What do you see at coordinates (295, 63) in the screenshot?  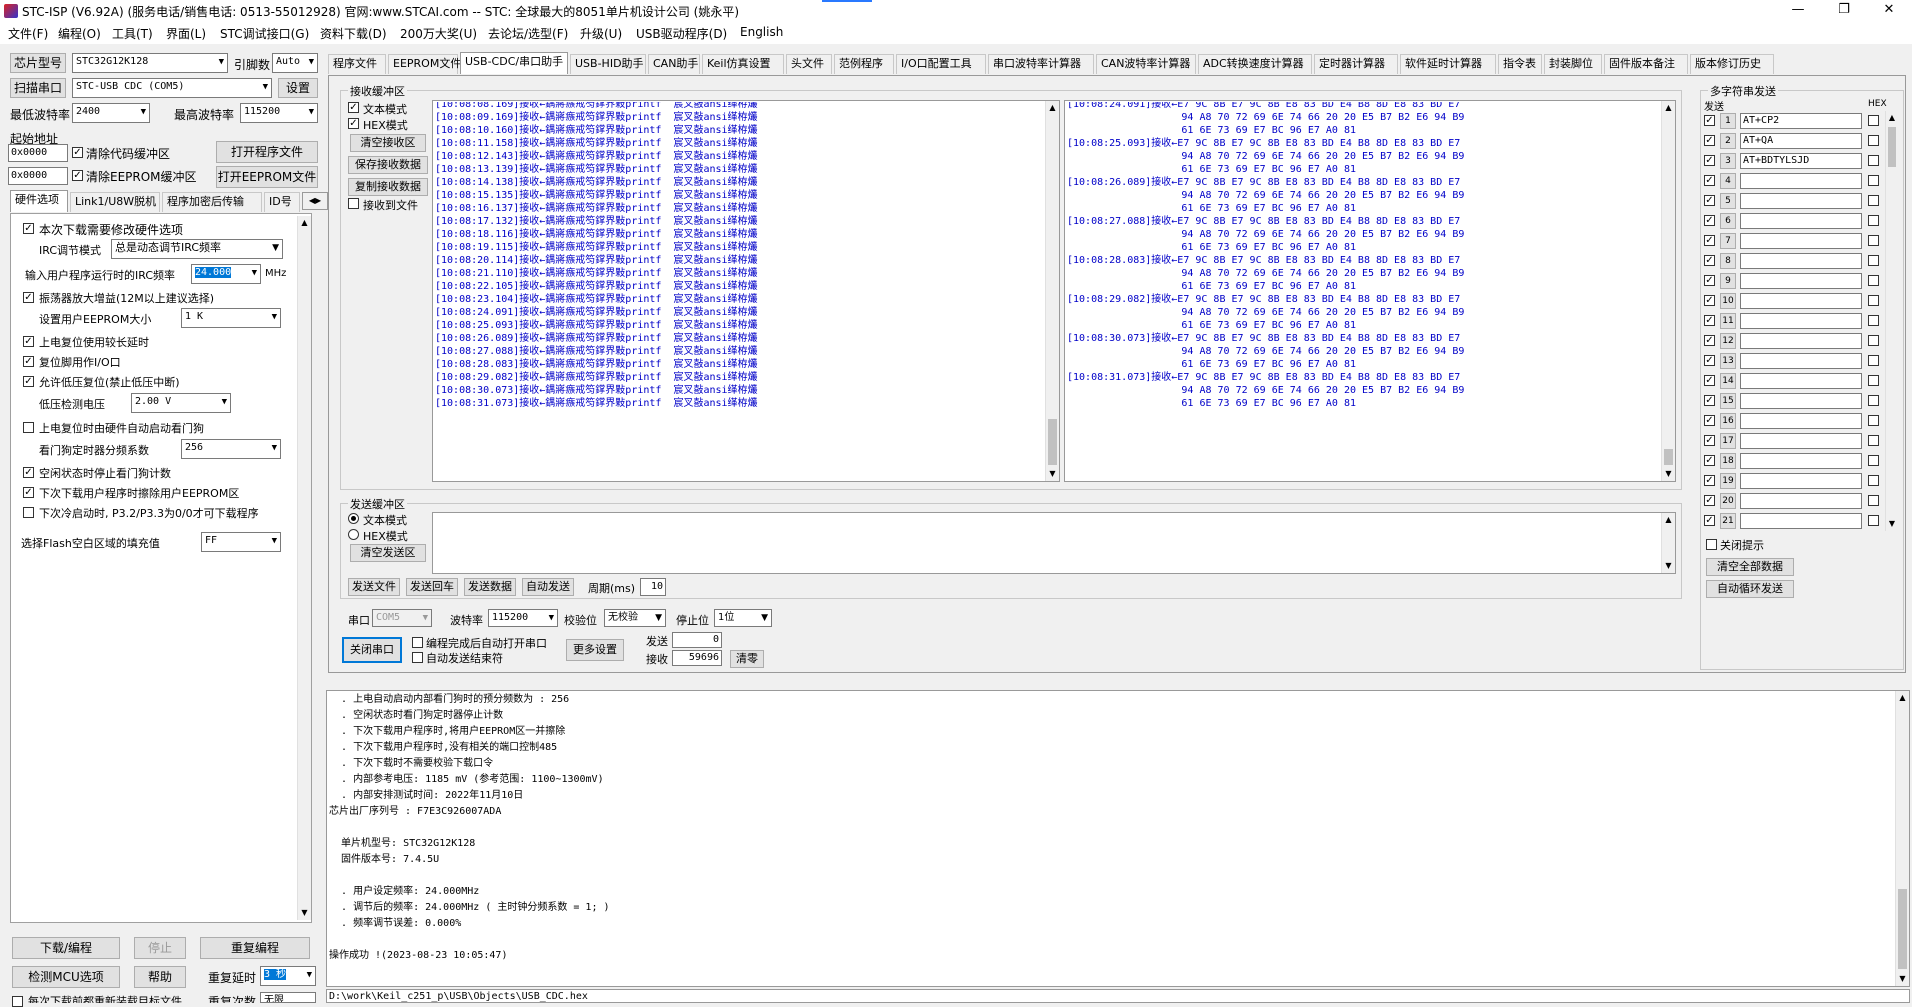 I see `pin-count-select: Auto ▼` at bounding box center [295, 63].